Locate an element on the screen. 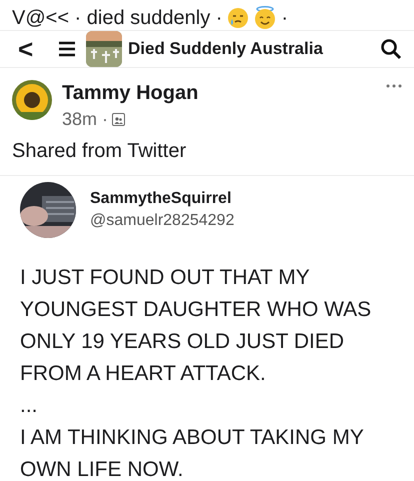 Image resolution: width=414 pixels, height=481 pixels. tweet-text-line: FROM A HEART ATTACK. is located at coordinates (143, 374).